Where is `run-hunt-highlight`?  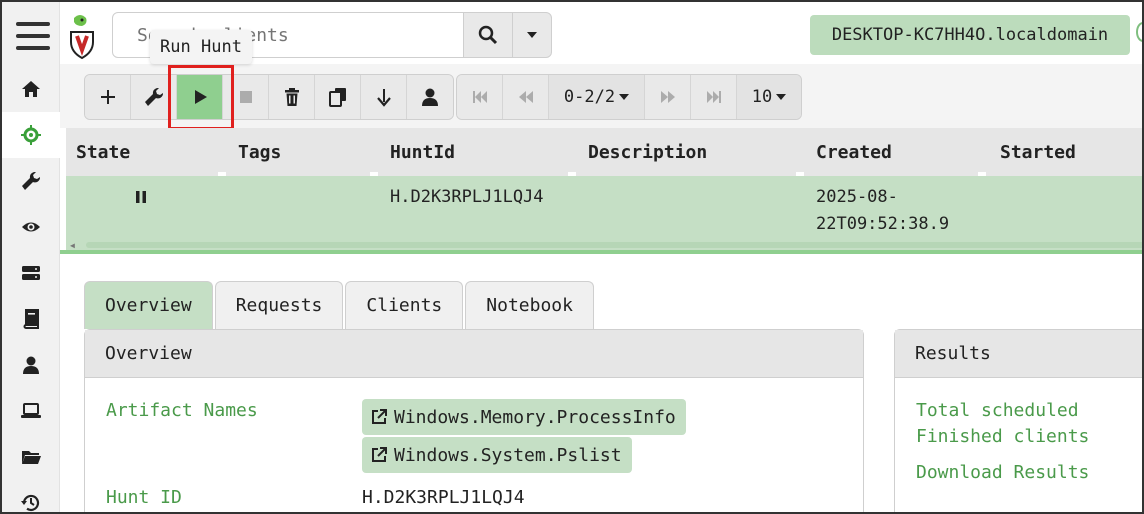
run-hunt-highlight is located at coordinates (201, 97).